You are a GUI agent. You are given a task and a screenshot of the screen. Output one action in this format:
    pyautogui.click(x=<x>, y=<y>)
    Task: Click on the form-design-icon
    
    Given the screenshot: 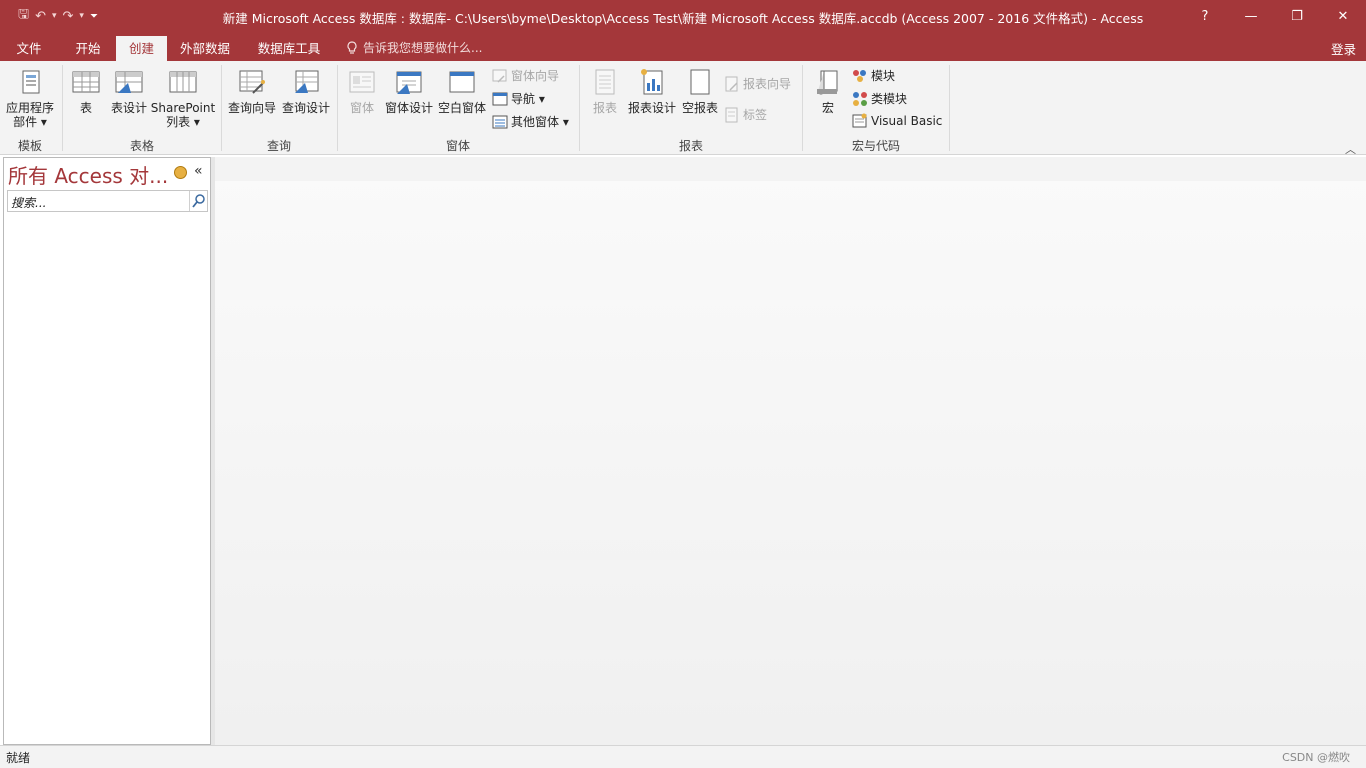 What is the action you would take?
    pyautogui.click(x=409, y=82)
    